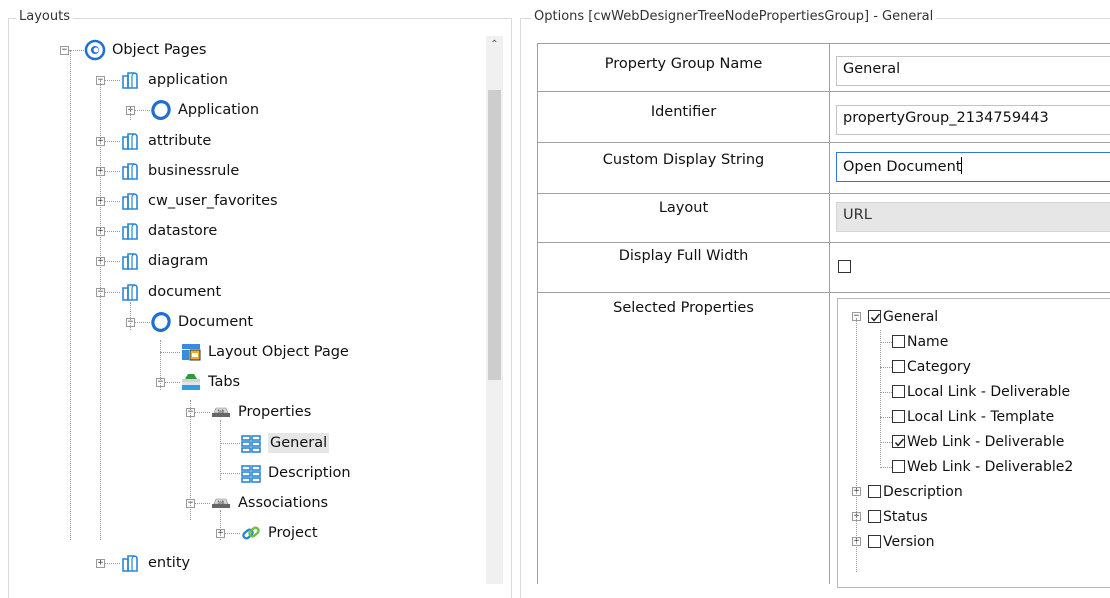 The image size is (1110, 598). I want to click on tree-node-label: Properties, so click(274, 412).